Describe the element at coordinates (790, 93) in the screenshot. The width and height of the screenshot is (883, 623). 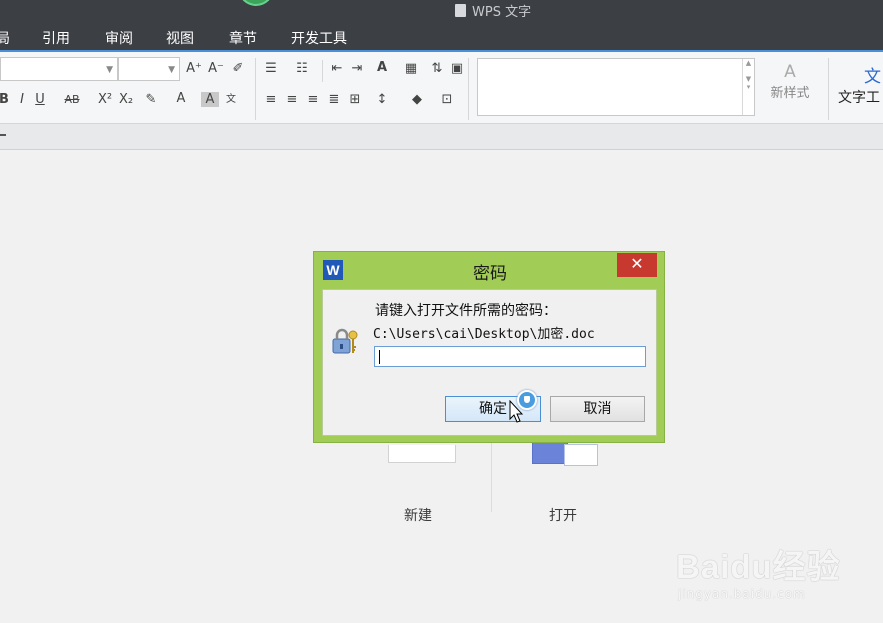
I see `new-style-label: 新样式` at that location.